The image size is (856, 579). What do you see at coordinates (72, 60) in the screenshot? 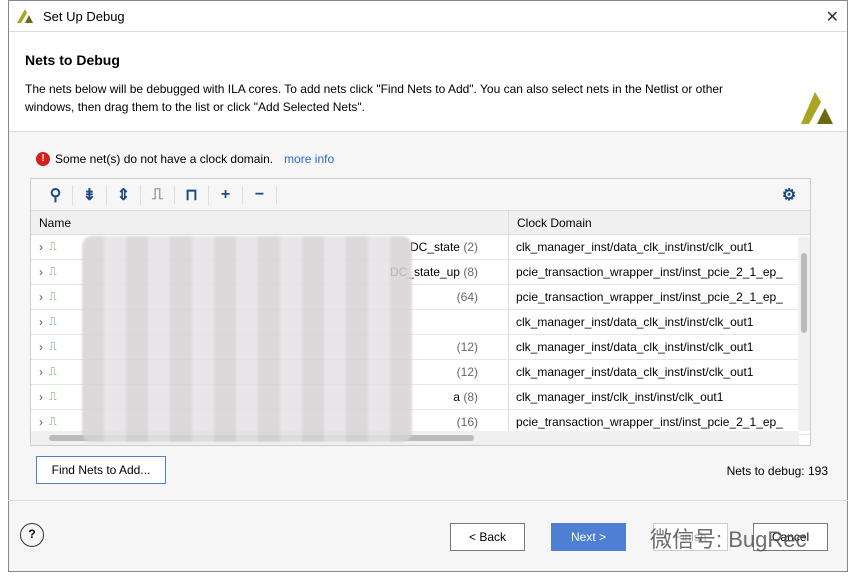
I see `page-title: Nets to Debug` at bounding box center [72, 60].